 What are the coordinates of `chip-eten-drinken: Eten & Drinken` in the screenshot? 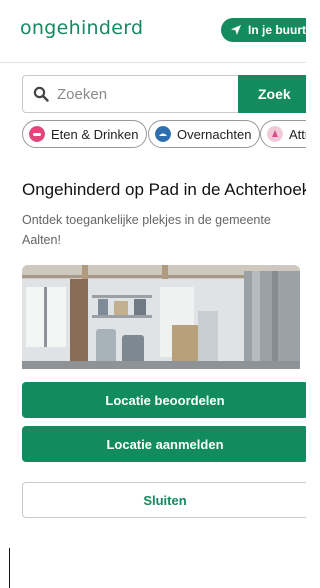 It's located at (85, 134).